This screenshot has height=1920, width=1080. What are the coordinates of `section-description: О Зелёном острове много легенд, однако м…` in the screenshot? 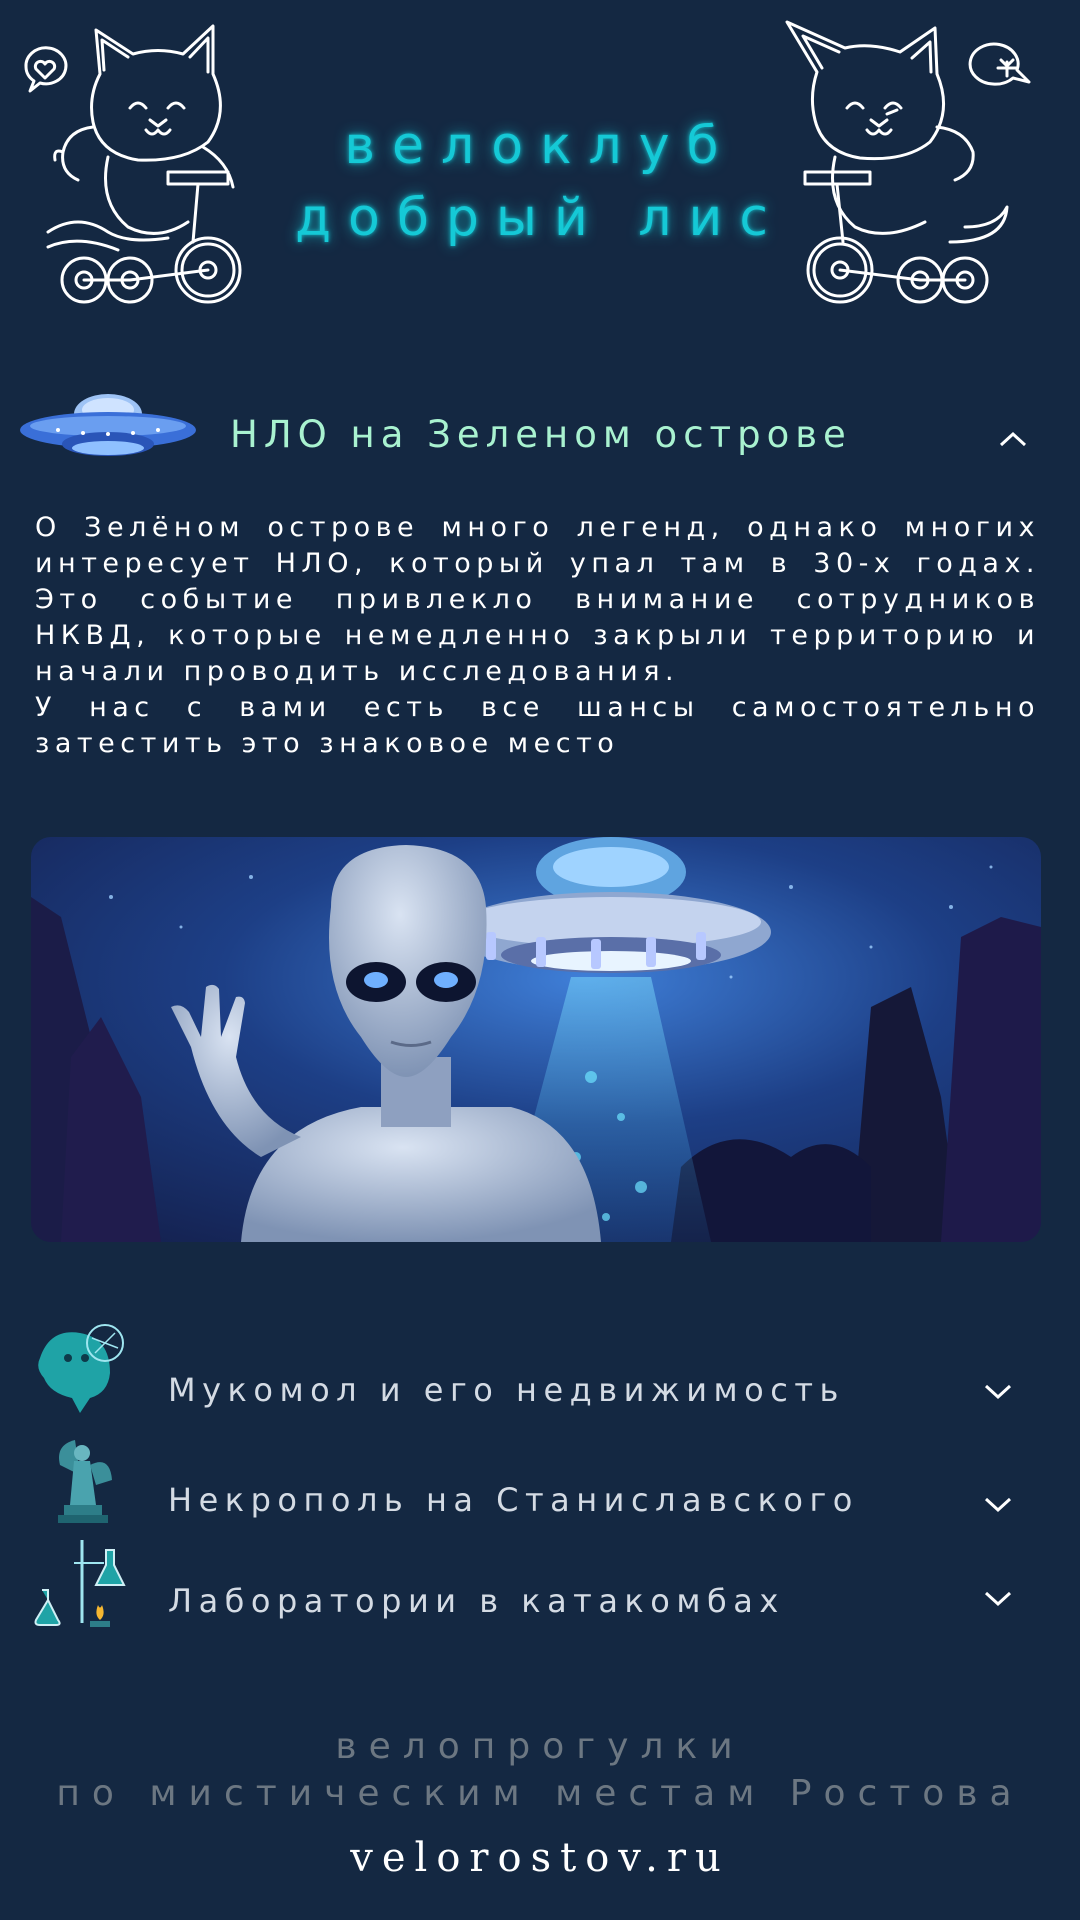 It's located at (537, 636).